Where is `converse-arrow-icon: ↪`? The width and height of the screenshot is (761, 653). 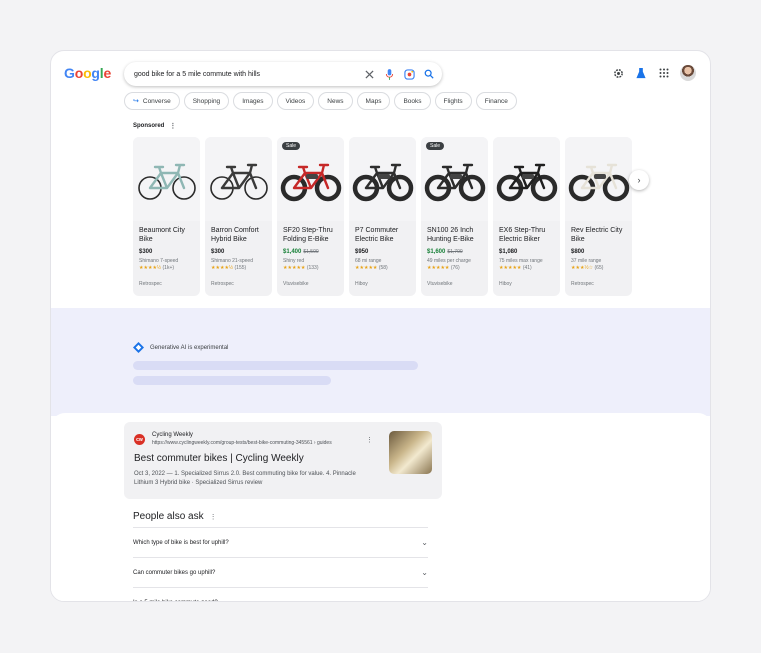 converse-arrow-icon: ↪ is located at coordinates (136, 101).